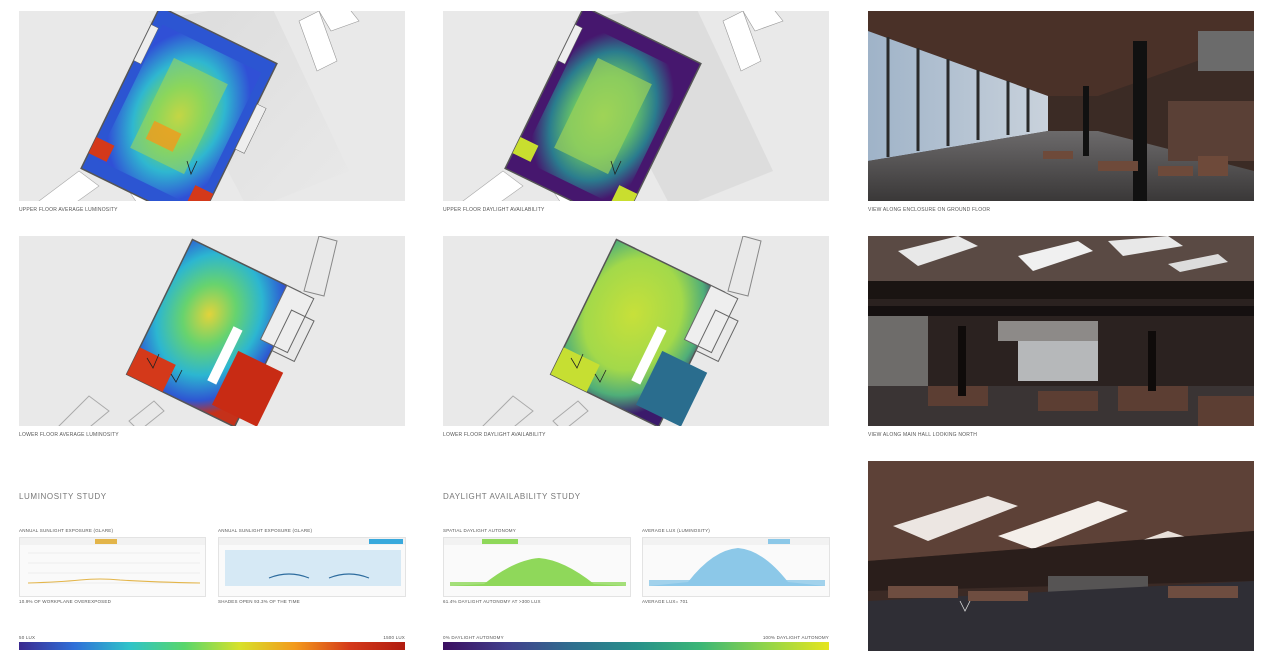 The width and height of the screenshot is (1274, 652). What do you see at coordinates (265, 530) in the screenshot?
I see `luminosity-chart2-label: ANNUAL SUNLIGHT EXPOSURE (GLARE)` at bounding box center [265, 530].